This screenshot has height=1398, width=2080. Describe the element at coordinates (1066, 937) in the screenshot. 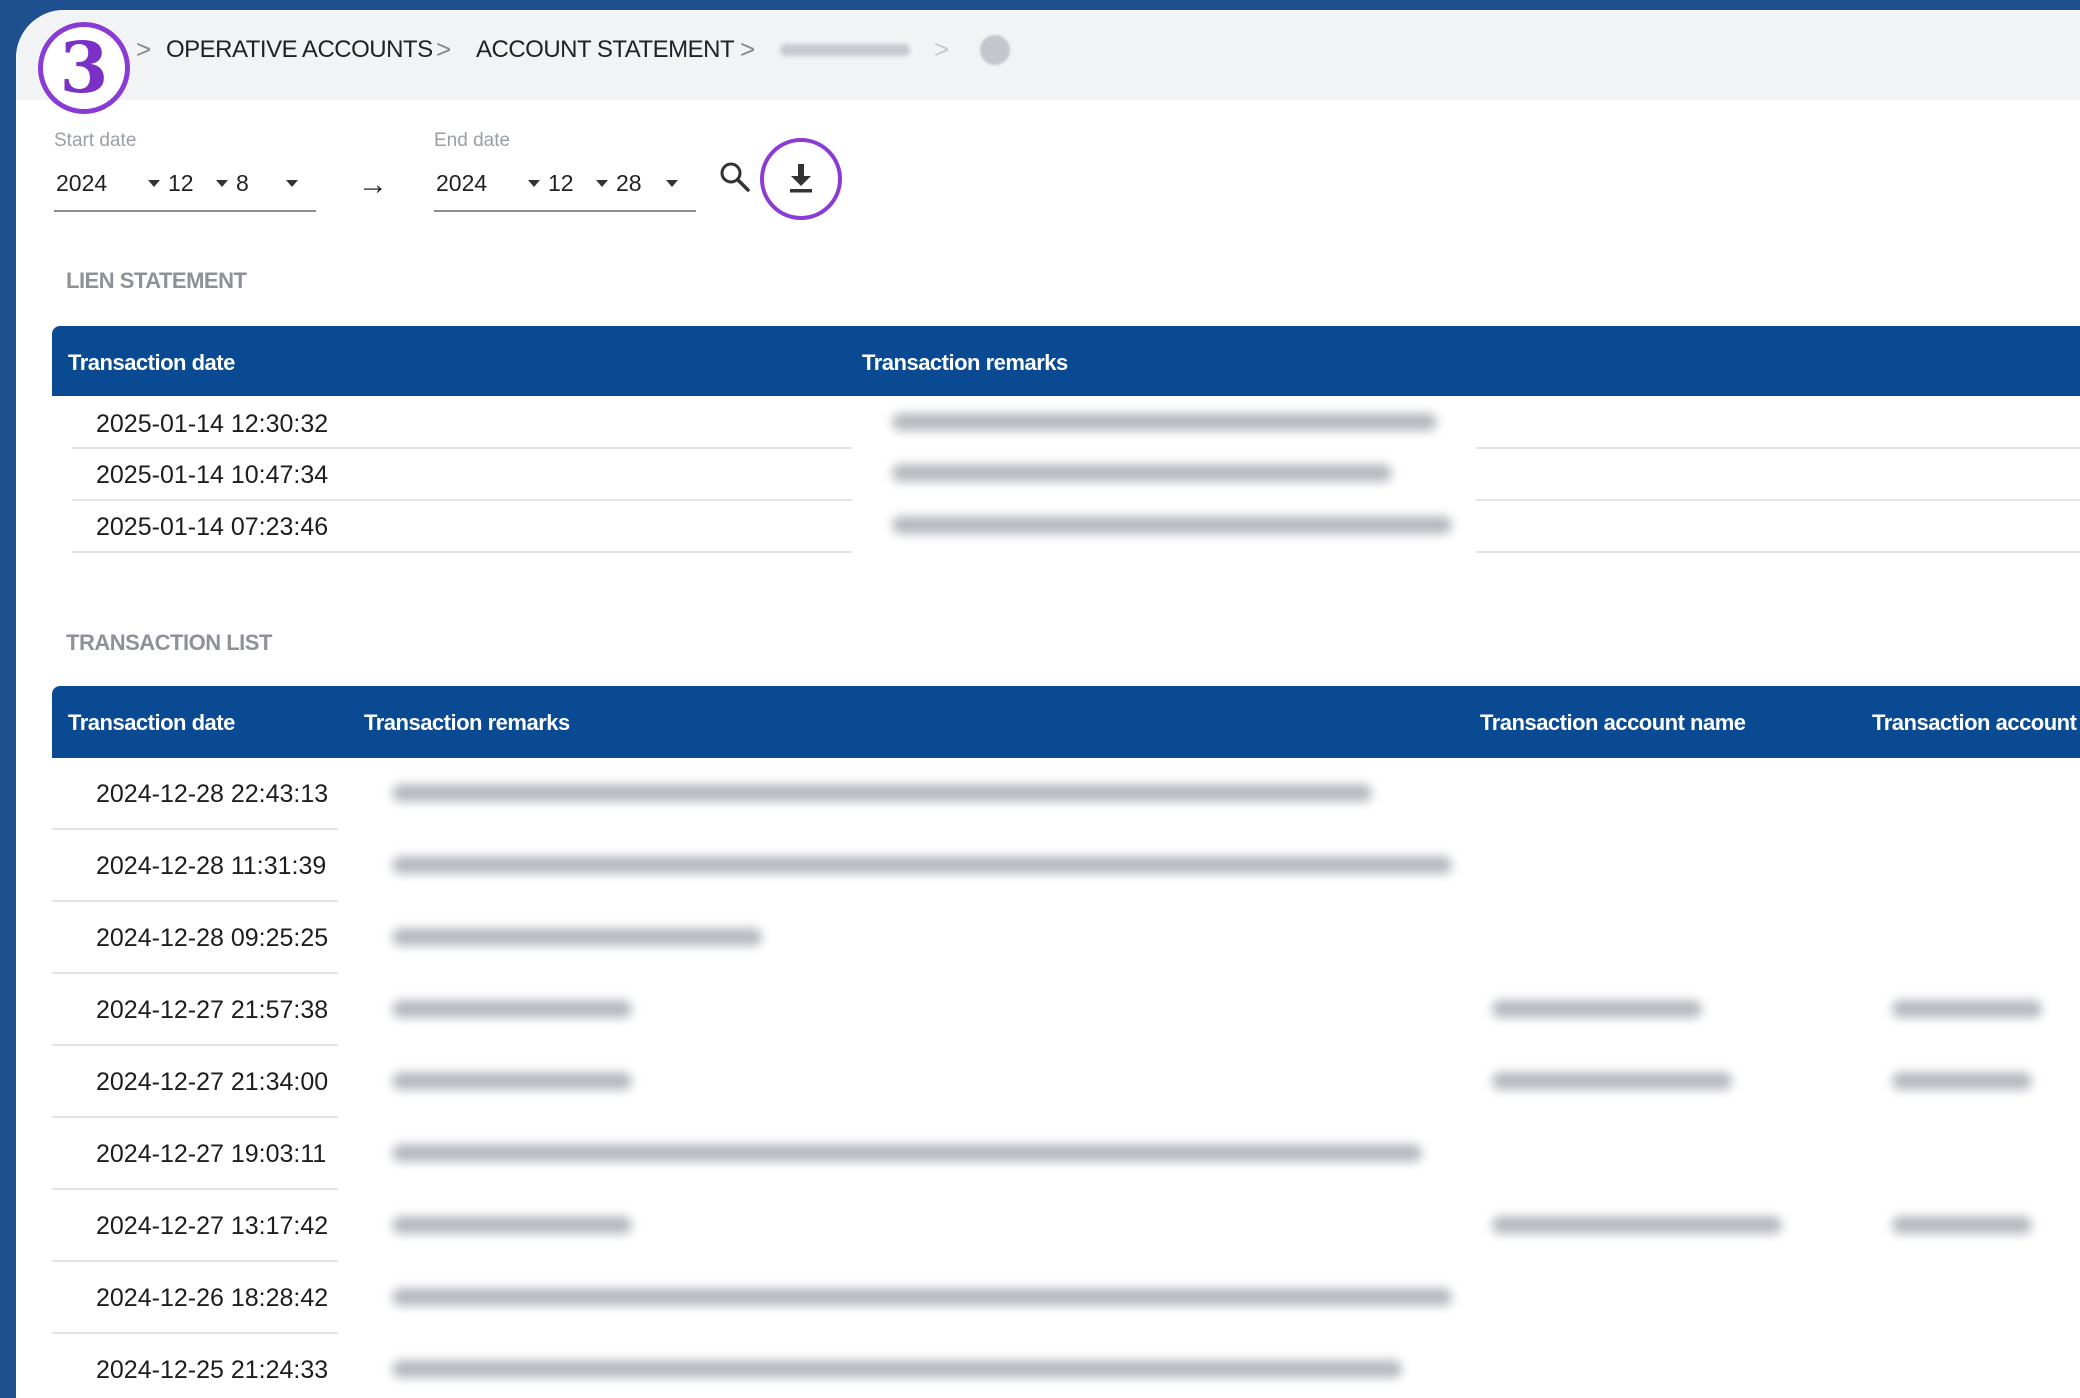

I see `table-row: 2024-12-28 09:25:25` at that location.